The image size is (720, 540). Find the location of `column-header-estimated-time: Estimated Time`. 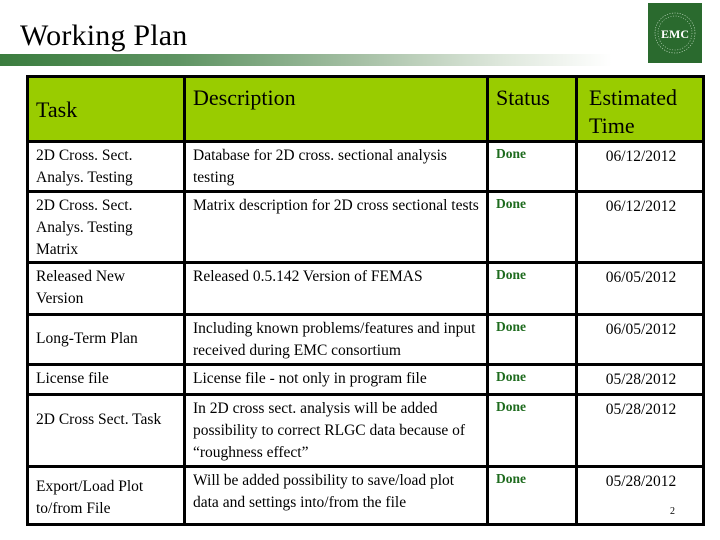

column-header-estimated-time: Estimated Time is located at coordinates (640, 109).